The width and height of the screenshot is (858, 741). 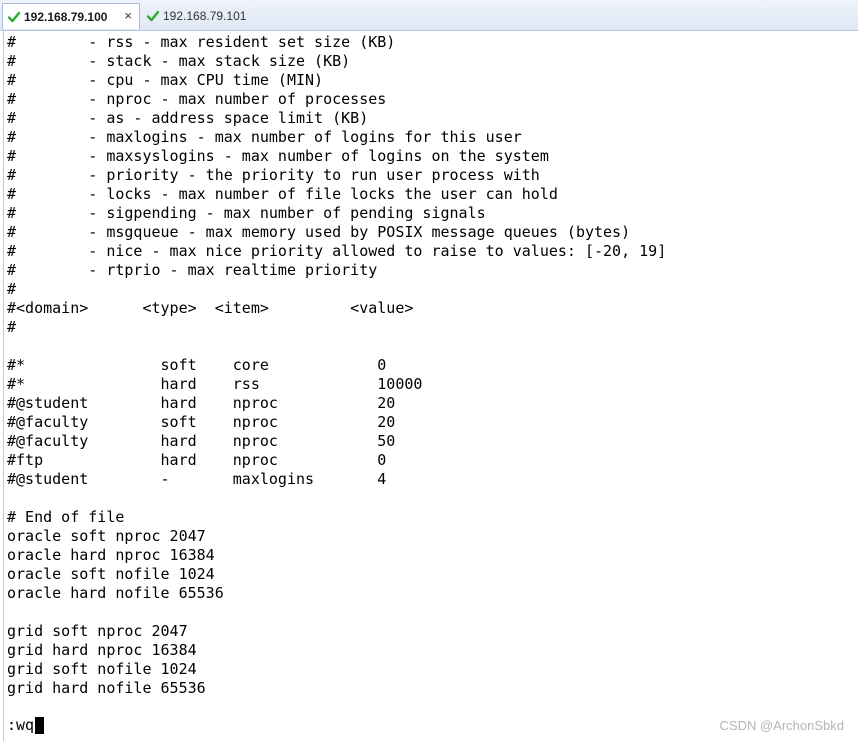 What do you see at coordinates (201, 441) in the screenshot?
I see `terminal-line: #@faculty hard nproc 50` at bounding box center [201, 441].